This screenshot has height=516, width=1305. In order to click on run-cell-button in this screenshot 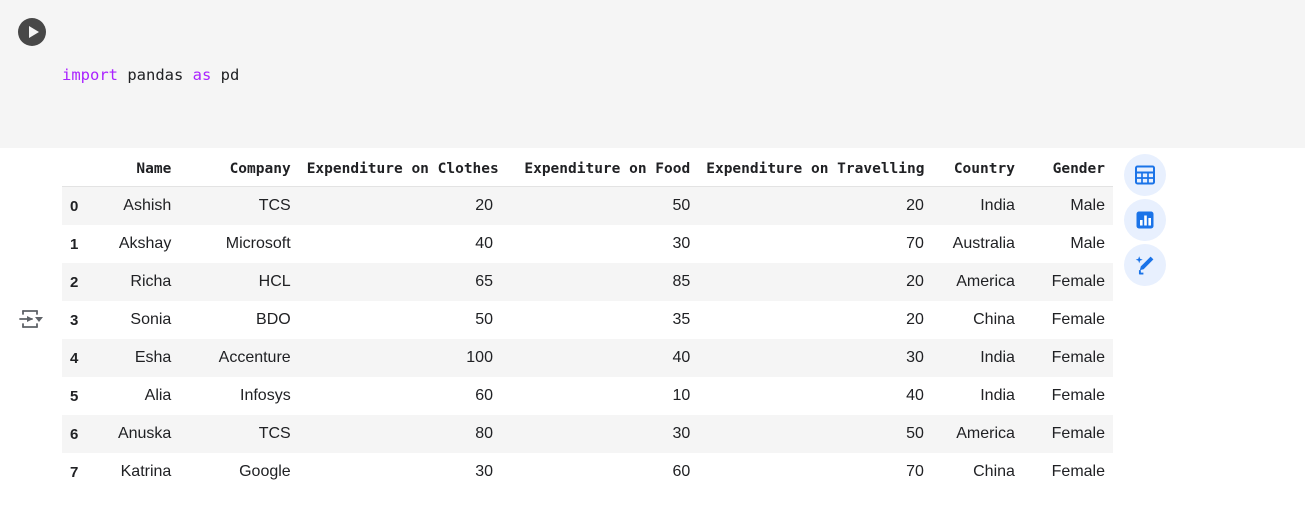, I will do `click(32, 32)`.